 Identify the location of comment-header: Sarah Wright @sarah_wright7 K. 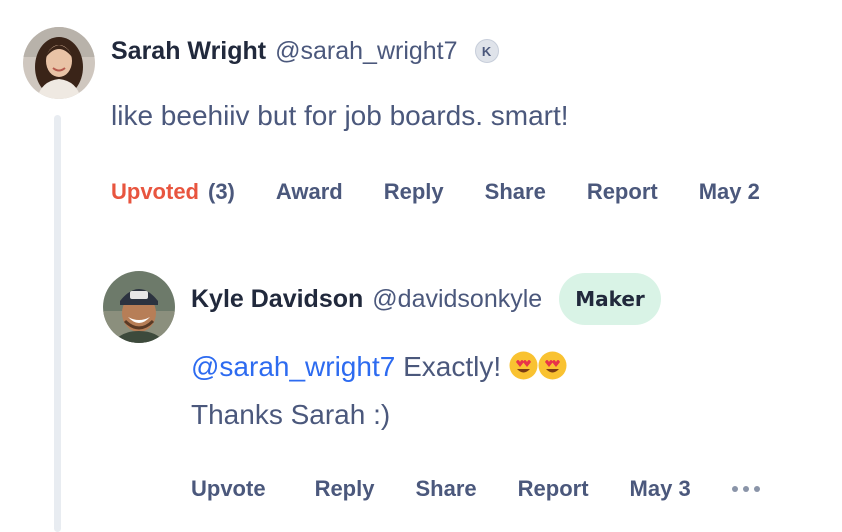
(305, 51).